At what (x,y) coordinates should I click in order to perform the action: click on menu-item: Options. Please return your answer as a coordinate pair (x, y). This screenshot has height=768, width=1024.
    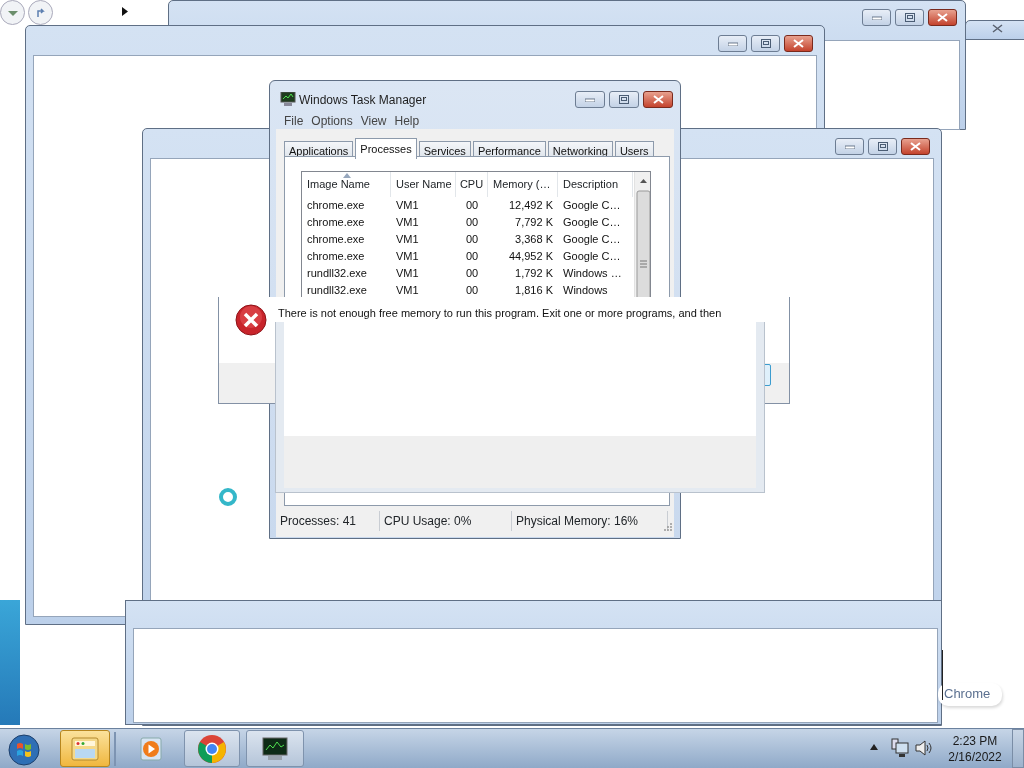
    Looking at the image, I should click on (332, 121).